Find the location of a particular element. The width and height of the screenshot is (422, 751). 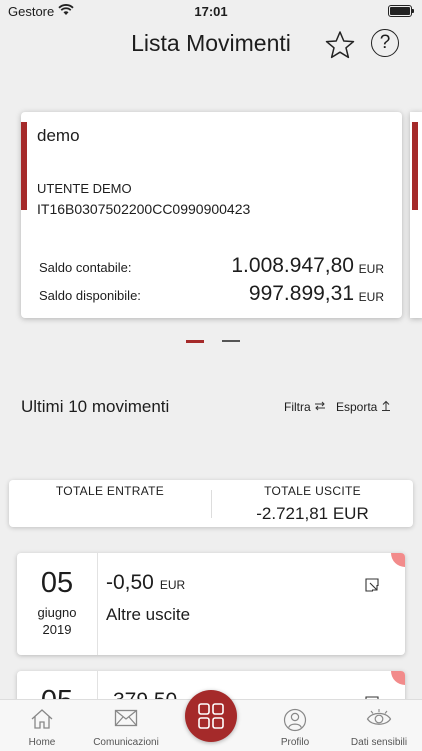

account-holder: UTENTE DEMO is located at coordinates (84, 188).